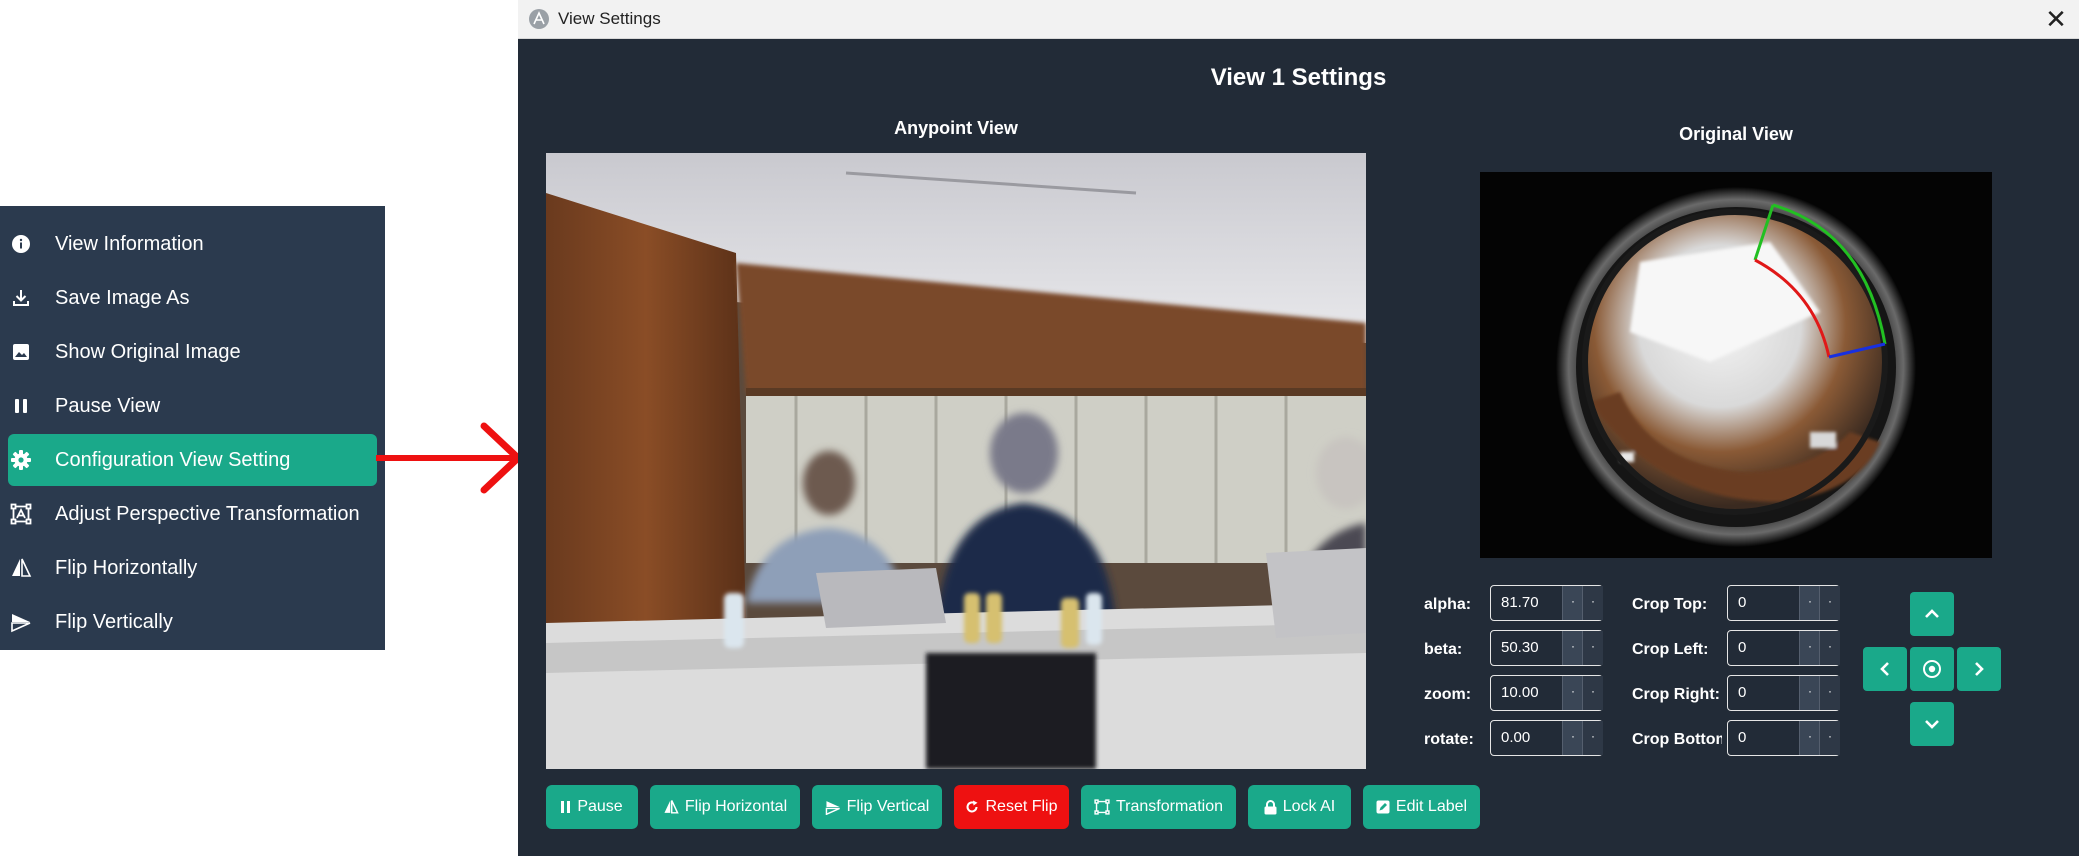  I want to click on menu-item-configuration-view-setting: Configuration View Setting, so click(192, 460).